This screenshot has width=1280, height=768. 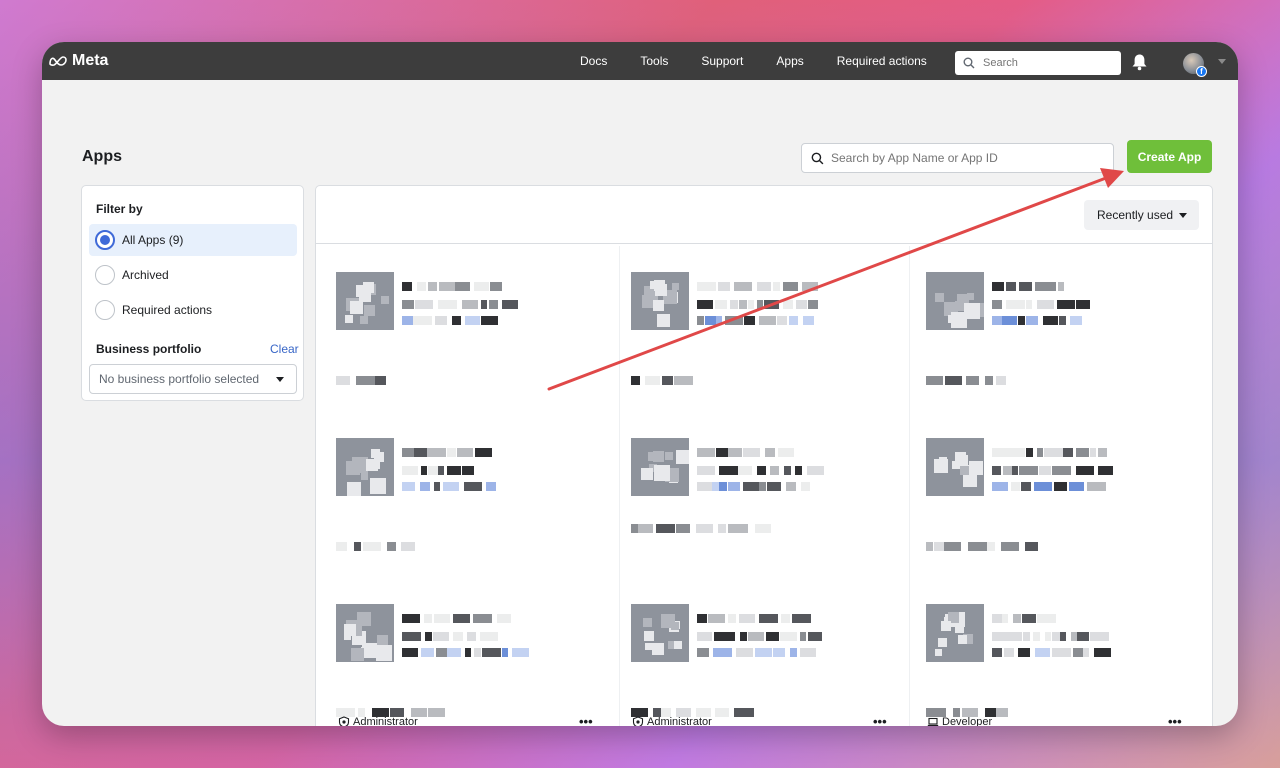 I want to click on top-search-input, so click(x=1043, y=63).